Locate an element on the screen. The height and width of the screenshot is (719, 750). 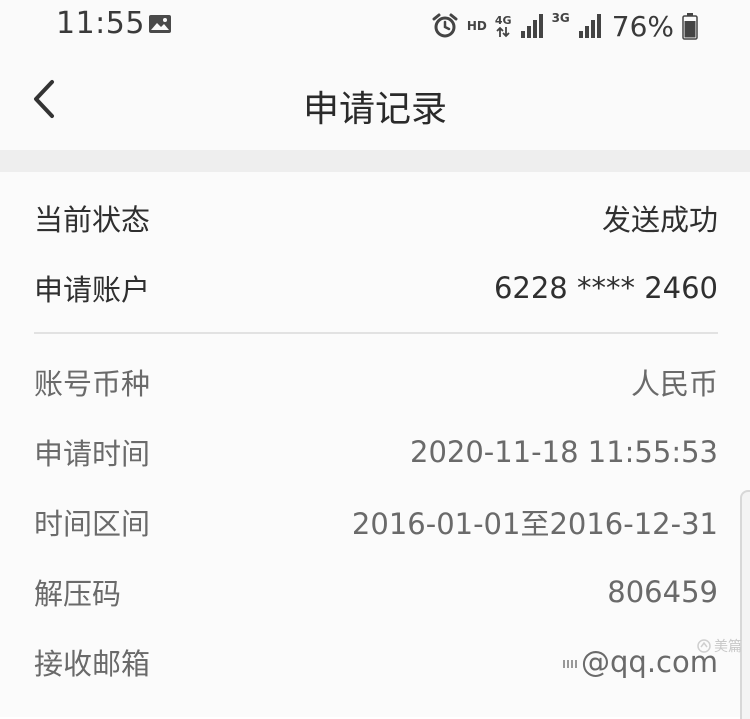
network-3g-indicator: 3G is located at coordinates (560, 18).